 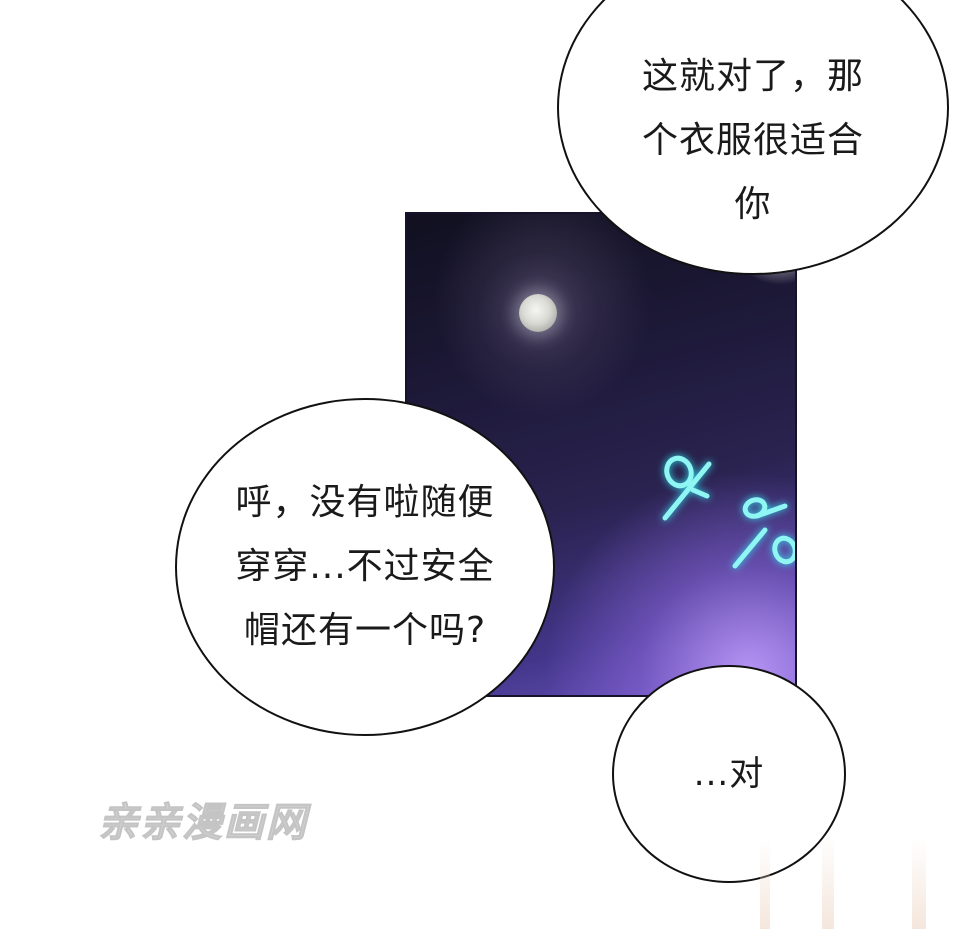 I want to click on speech-bubble-left: 呼，没有啦随便 穿穿...不过安全 帽还有一个吗?, so click(x=365, y=567).